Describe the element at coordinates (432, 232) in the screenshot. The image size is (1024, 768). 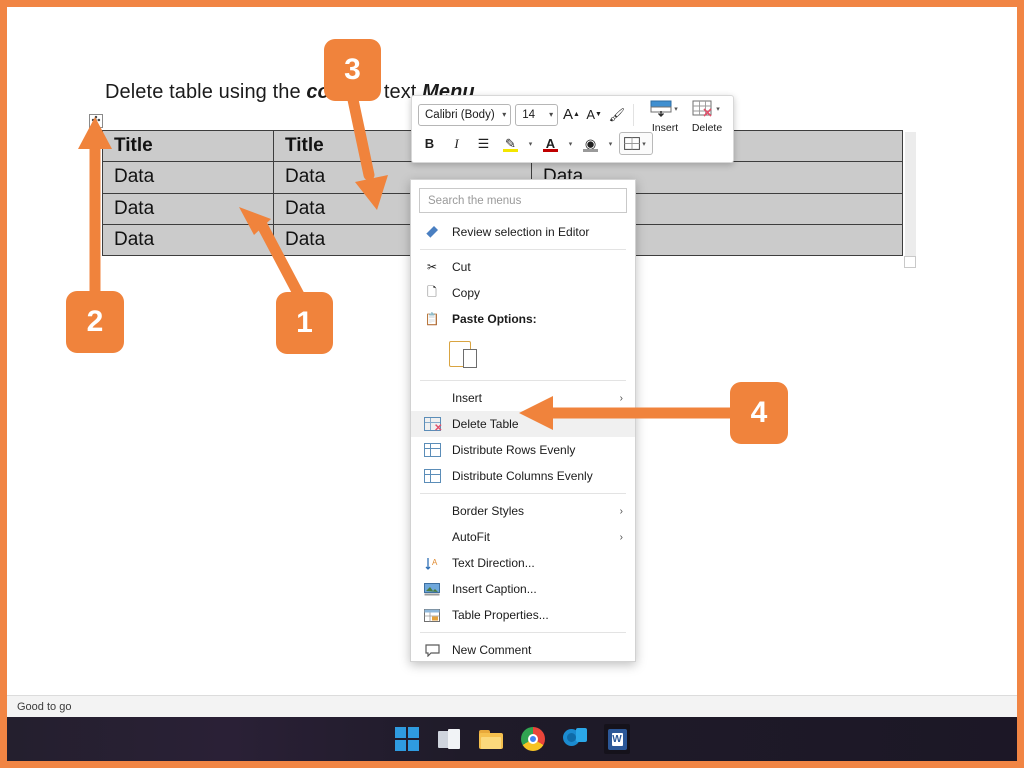
I see `editor-icon` at that location.